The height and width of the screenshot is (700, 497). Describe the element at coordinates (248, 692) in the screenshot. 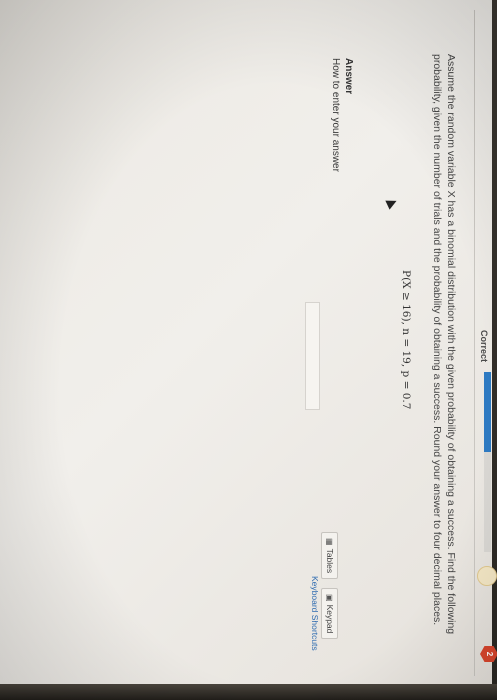

I see `laptop-bezel` at that location.